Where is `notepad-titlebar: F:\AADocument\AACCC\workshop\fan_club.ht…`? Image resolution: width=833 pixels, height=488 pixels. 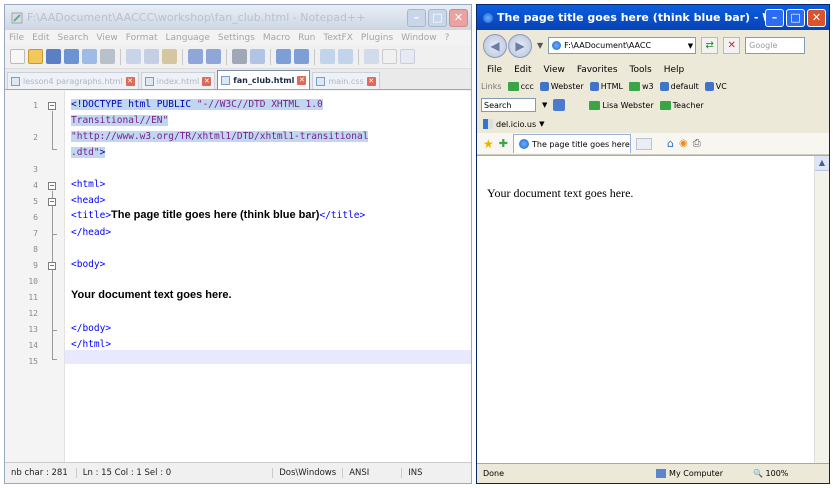
notepad-titlebar: F:\AADocument\AACCC\workshop\fan_club.ht… is located at coordinates (238, 17).